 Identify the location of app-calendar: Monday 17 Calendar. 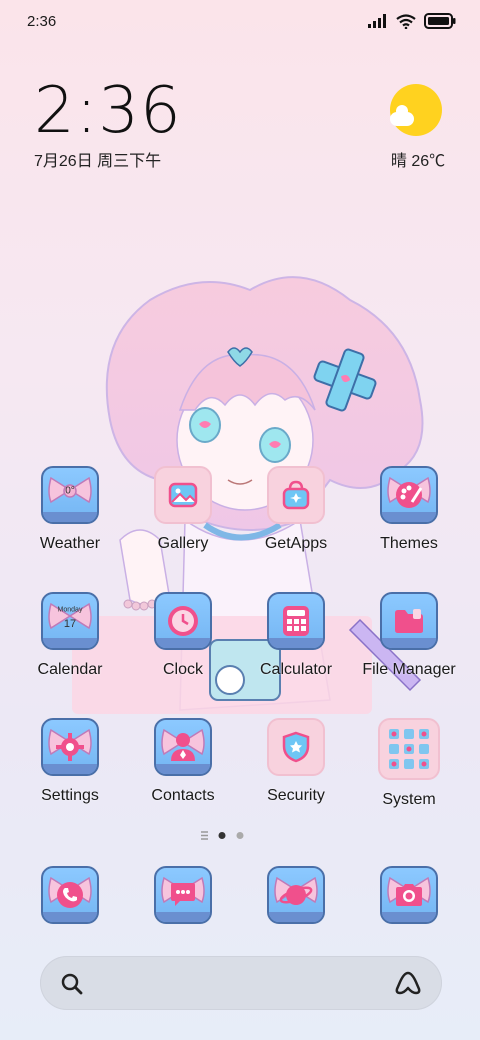
(70, 635).